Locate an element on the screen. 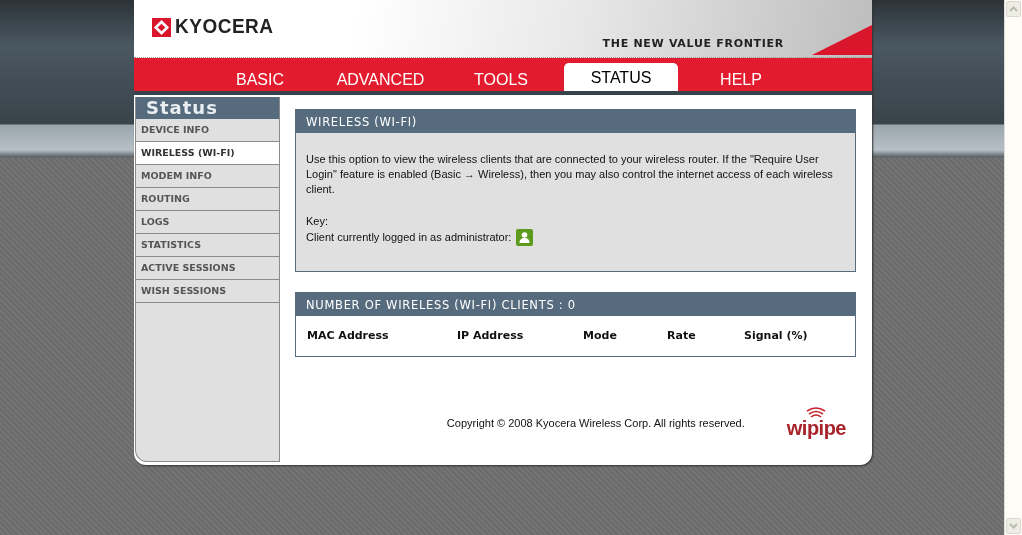 Image resolution: width=1022 pixels, height=535 pixels. description: Use this option to view the wireless clients that are connected to your wireless router. If the "Require User Login" feature is enabled (Basic → Wireless), then you may also control the internet access of each wireless client. is located at coordinates (570, 174).